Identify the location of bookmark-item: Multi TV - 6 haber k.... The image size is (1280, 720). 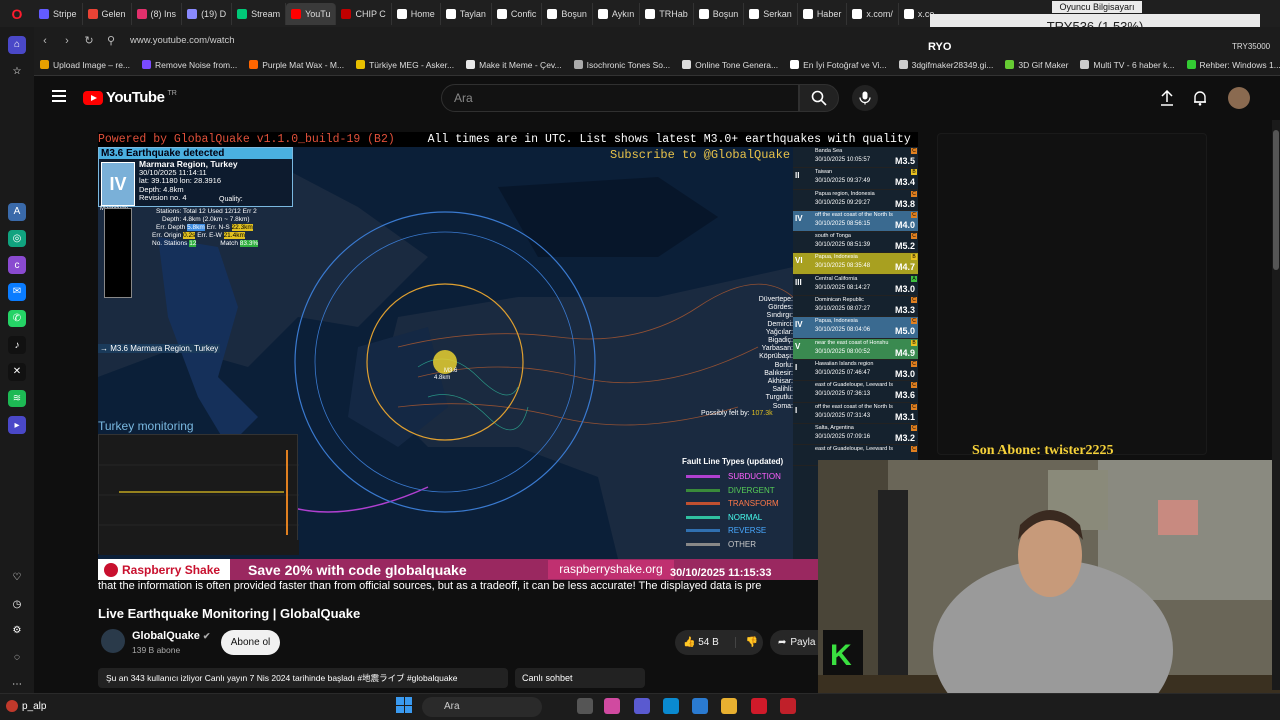
(1127, 65).